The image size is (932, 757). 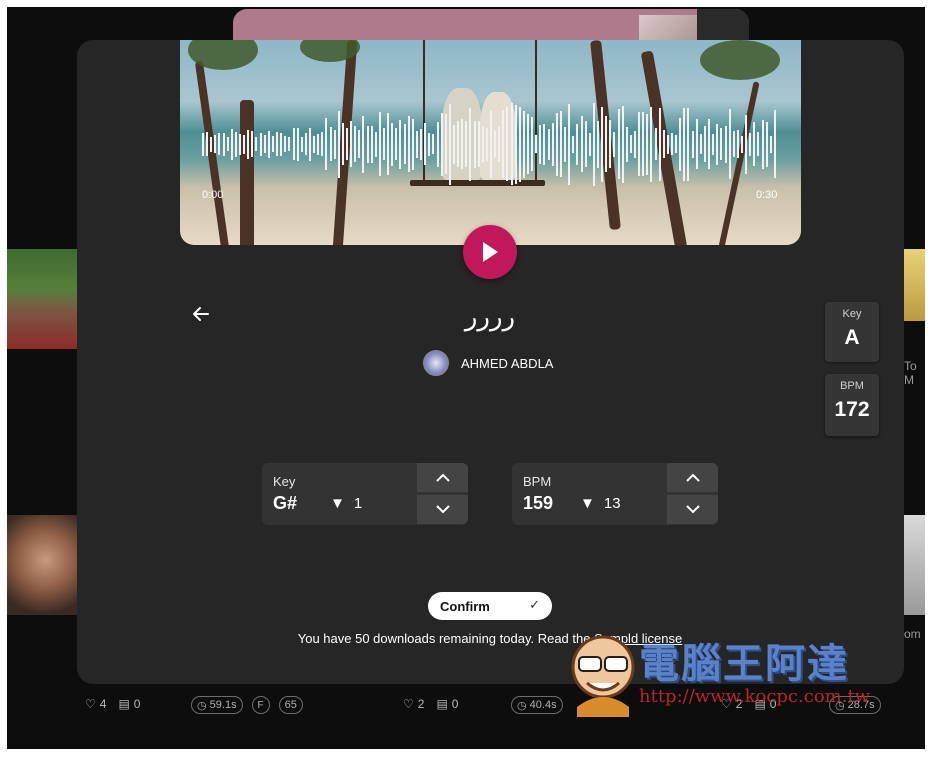 I want to click on bpm-decrease-button, so click(x=692, y=509).